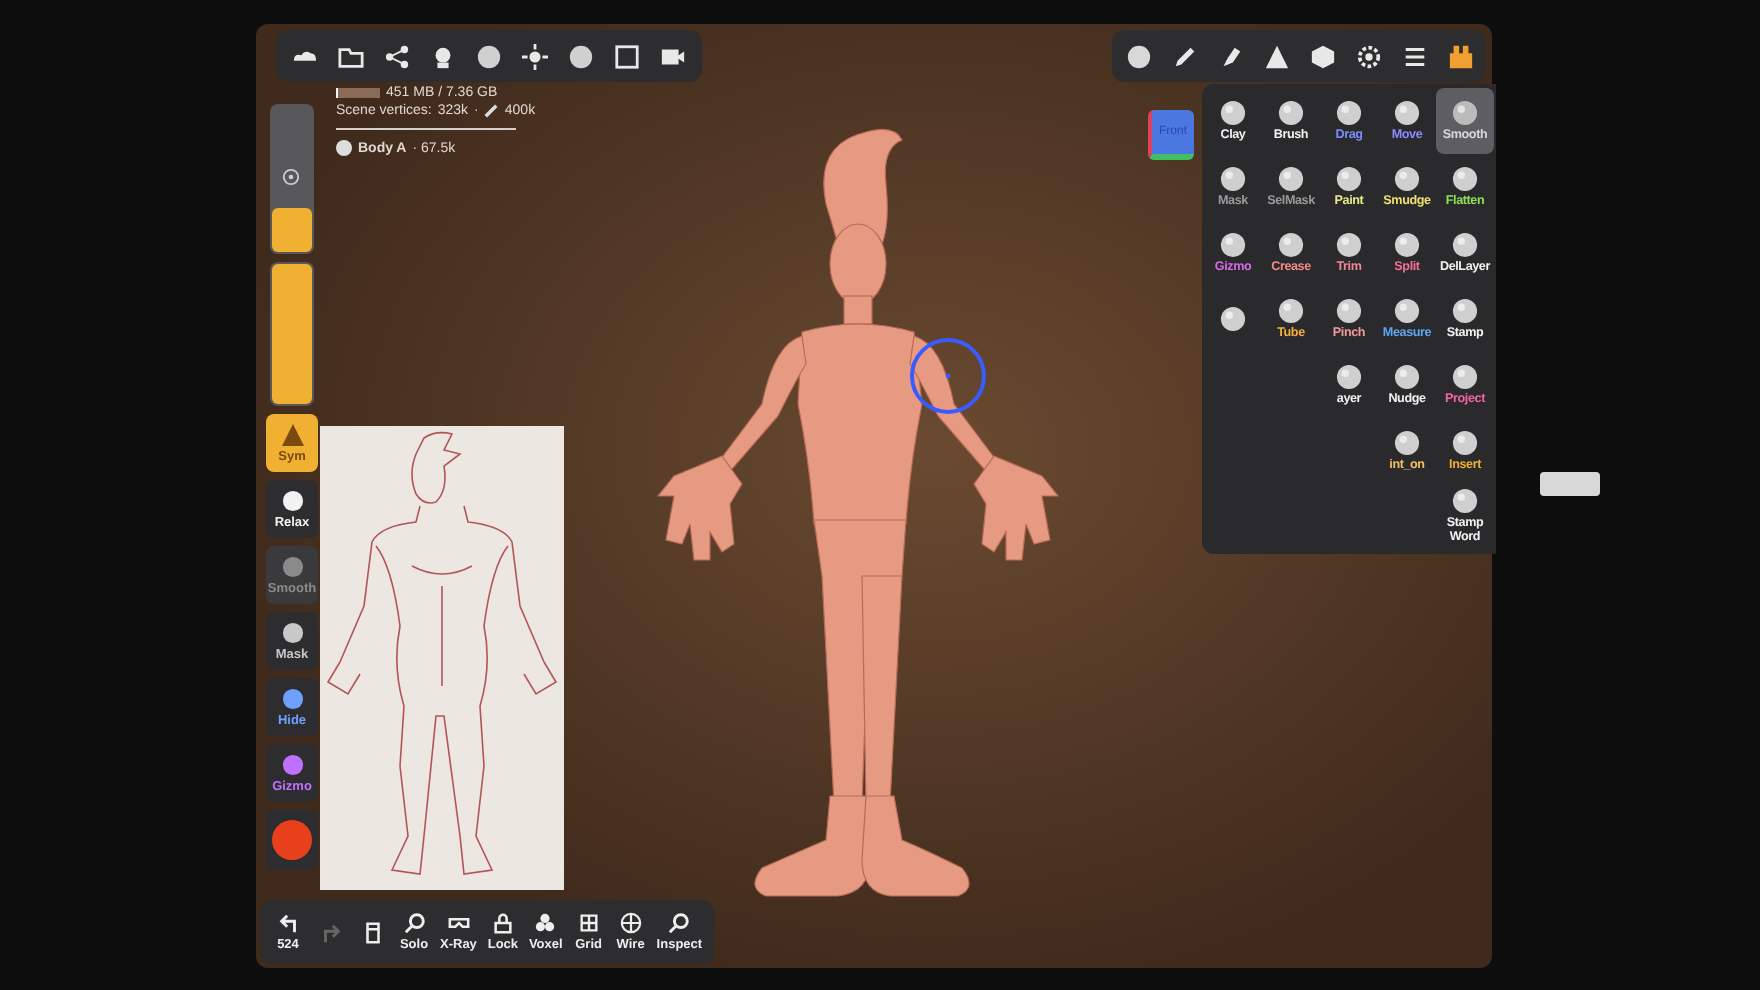 Image resolution: width=1760 pixels, height=990 pixels. I want to click on triangle-icon, so click(1276, 56).